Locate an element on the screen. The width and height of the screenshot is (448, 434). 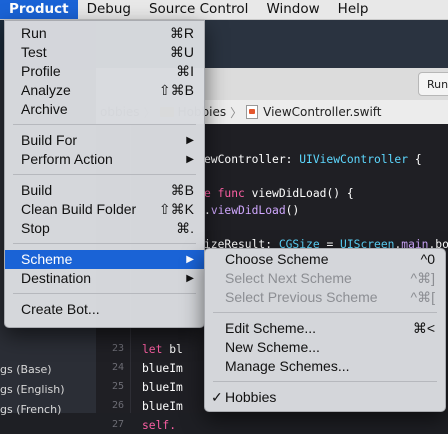
code-token: ewController: is located at coordinates (251, 159).